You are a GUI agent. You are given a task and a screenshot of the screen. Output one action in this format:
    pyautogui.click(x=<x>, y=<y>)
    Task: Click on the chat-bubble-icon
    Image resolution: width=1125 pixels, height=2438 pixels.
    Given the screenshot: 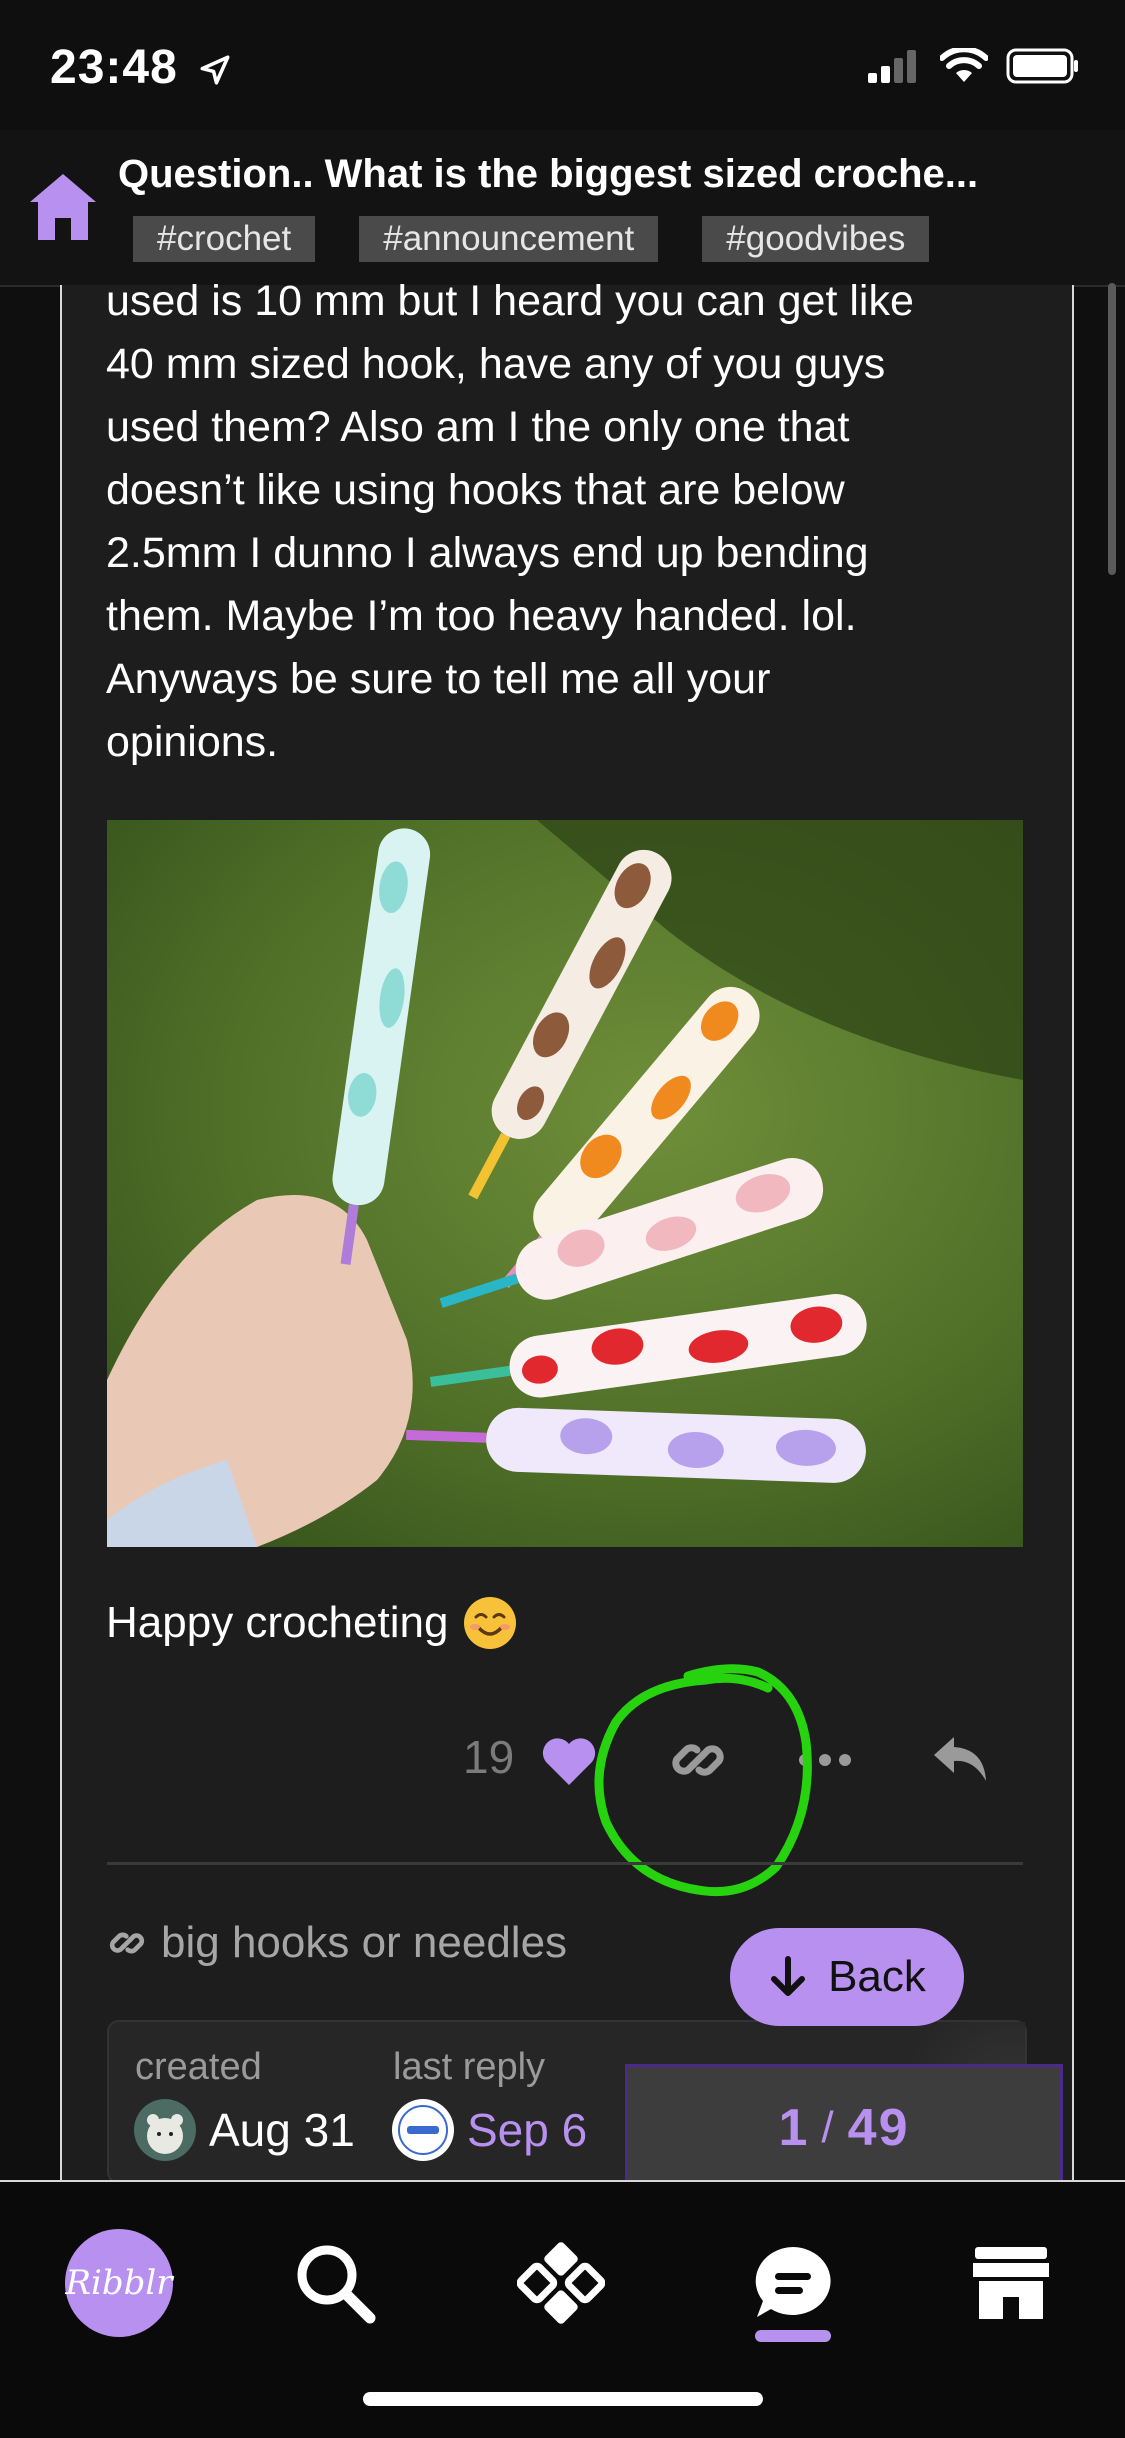 What is the action you would take?
    pyautogui.click(x=793, y=2282)
    